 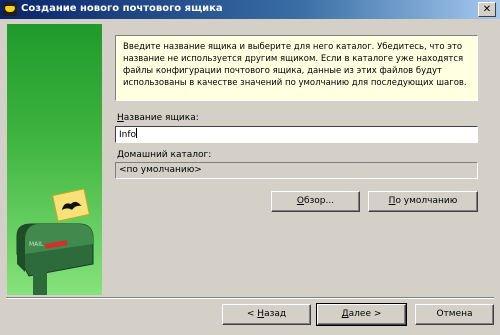 What do you see at coordinates (164, 155) in the screenshot?
I see `home-dir-label: Домашний каталог:` at bounding box center [164, 155].